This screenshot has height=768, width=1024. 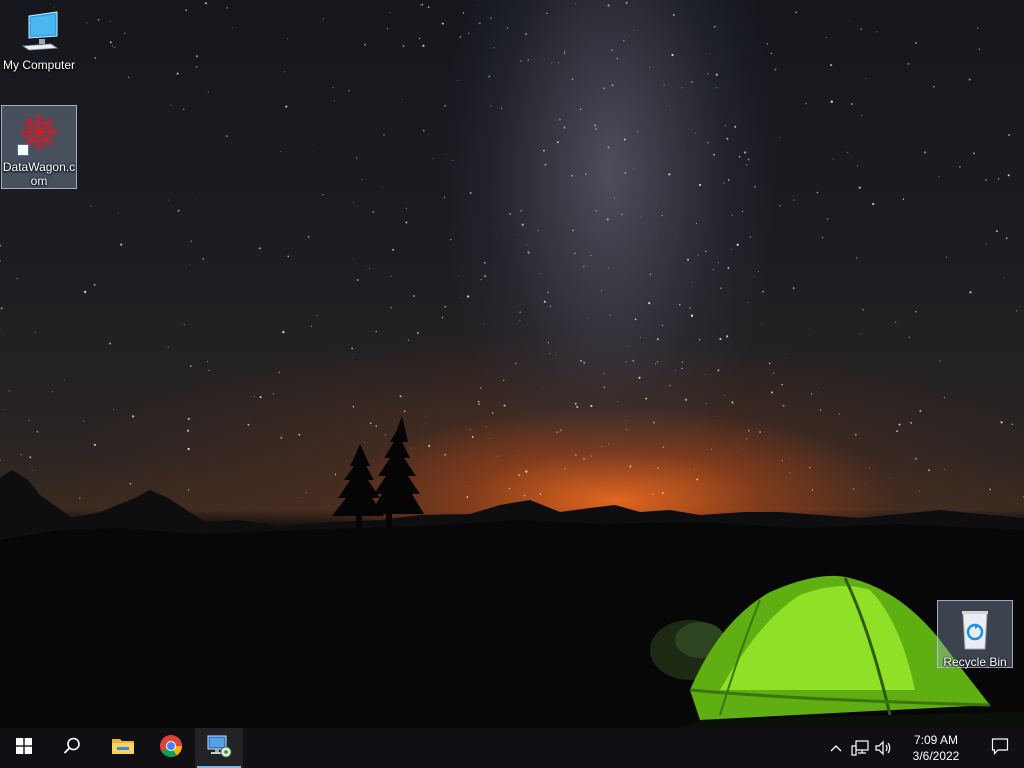 I want to click on desktop-icon-my-computer: My Computer, so click(x=39, y=38).